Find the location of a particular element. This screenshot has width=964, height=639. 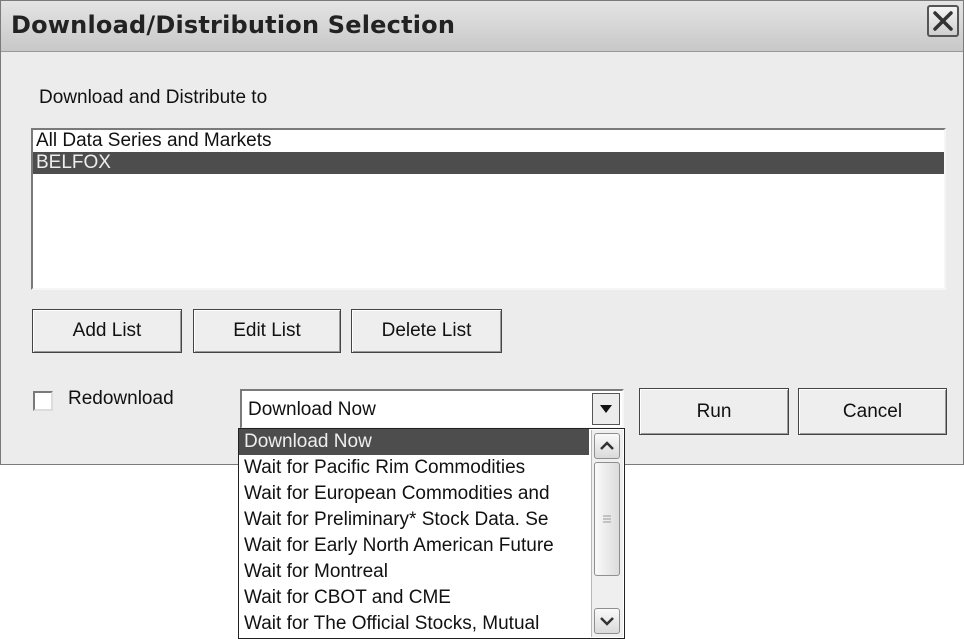

dropdown-option: Wait for Preliminary* Stock Data. Se is located at coordinates (414, 520).